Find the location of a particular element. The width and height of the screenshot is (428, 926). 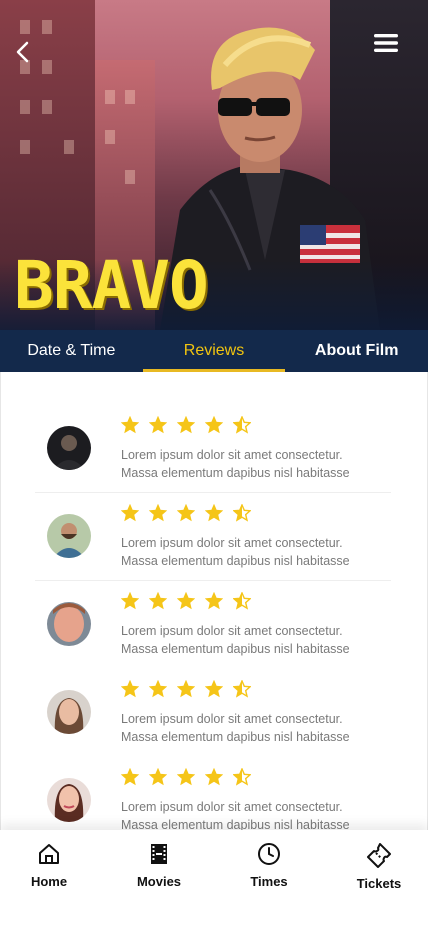

clock-icon is located at coordinates (269, 854).